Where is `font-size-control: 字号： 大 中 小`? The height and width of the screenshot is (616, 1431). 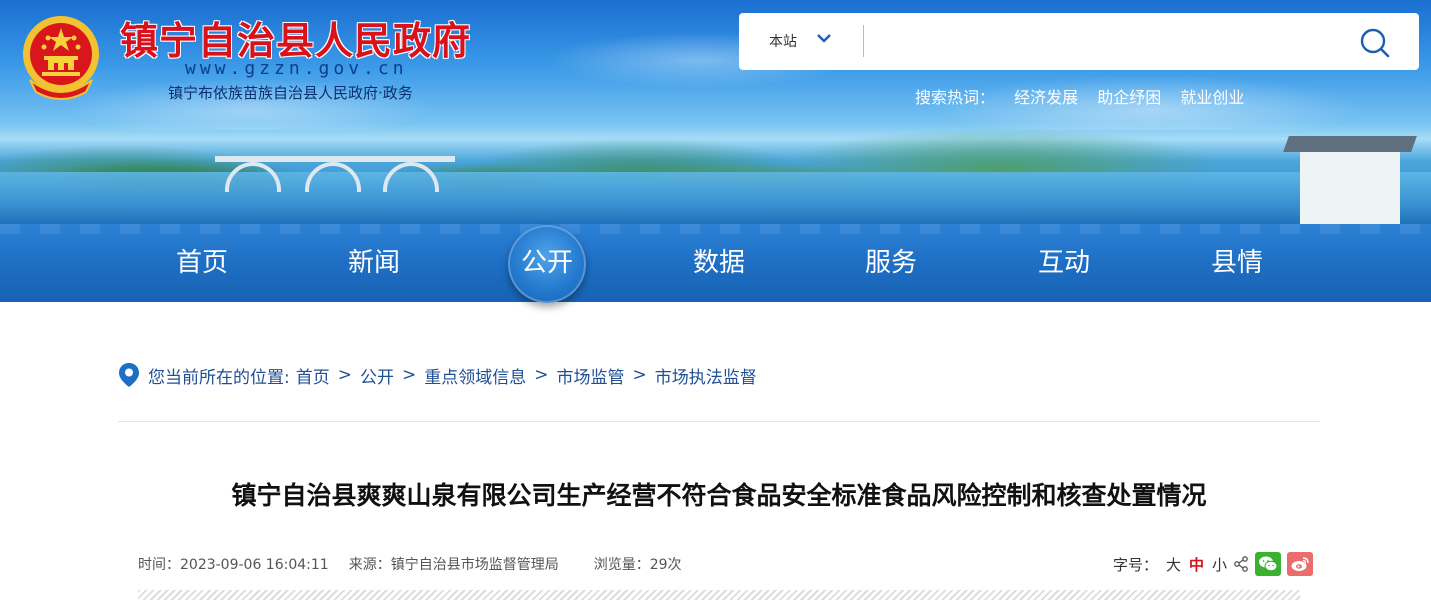
font-size-control: 字号： 大 中 小 is located at coordinates (1213, 564).